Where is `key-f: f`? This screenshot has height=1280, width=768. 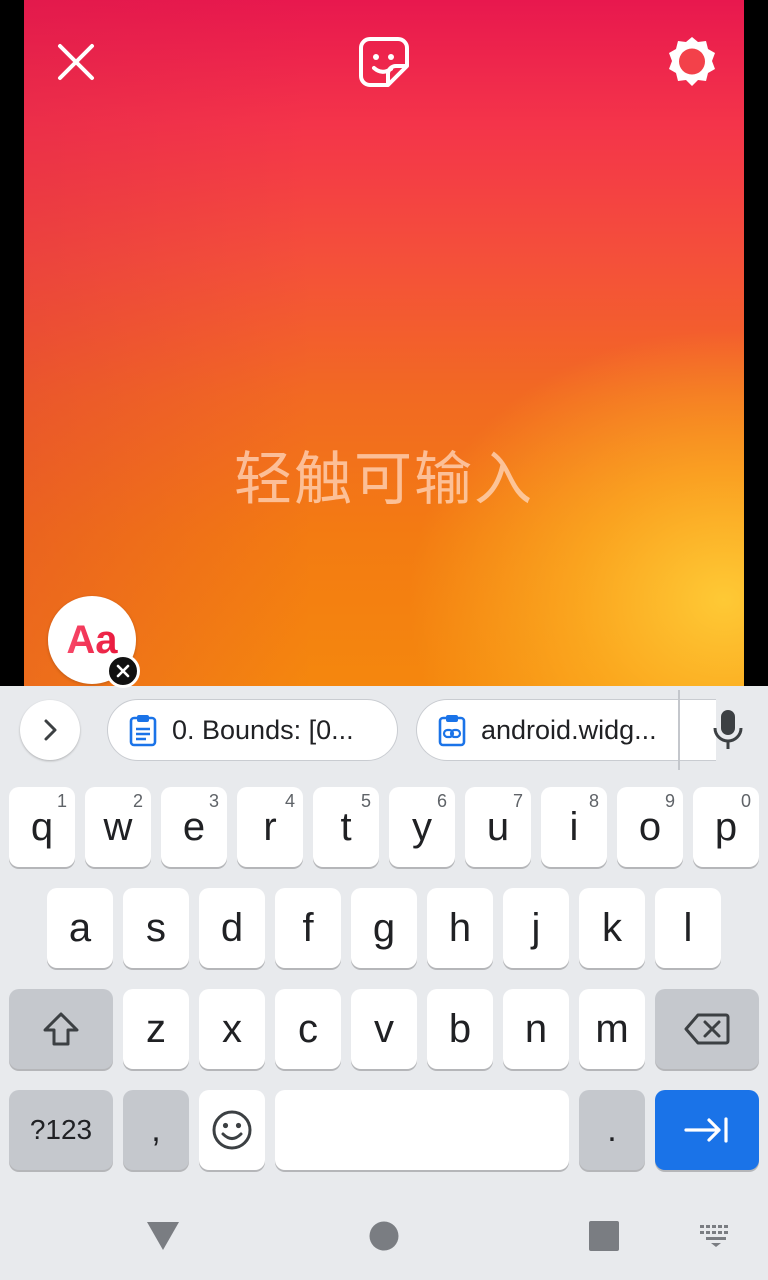
key-f: f is located at coordinates (308, 928).